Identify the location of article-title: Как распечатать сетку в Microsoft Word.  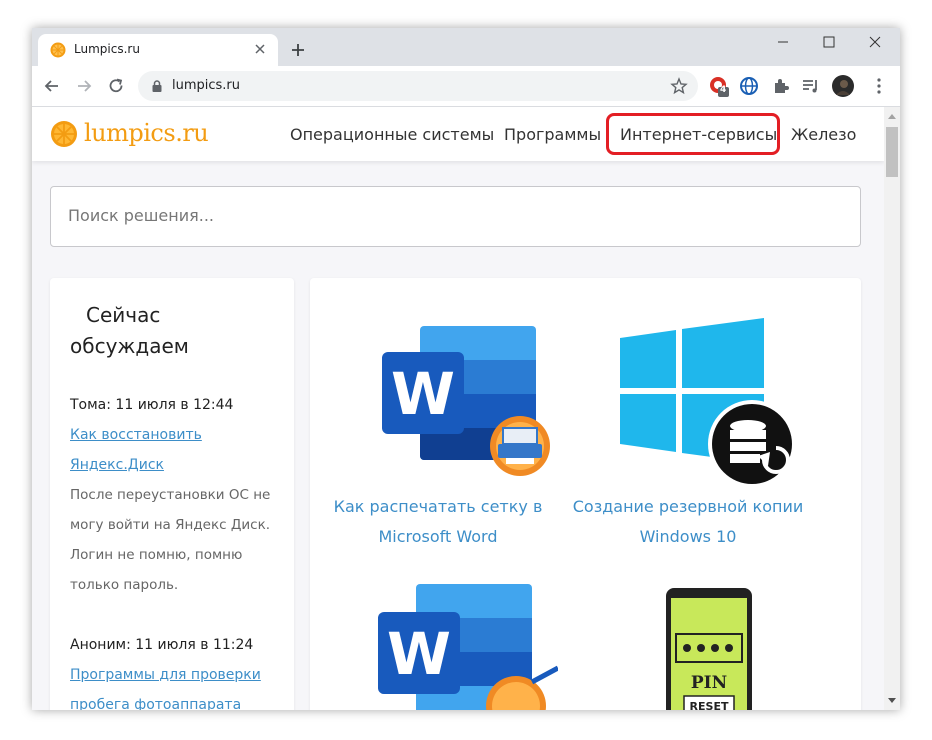
(438, 522).